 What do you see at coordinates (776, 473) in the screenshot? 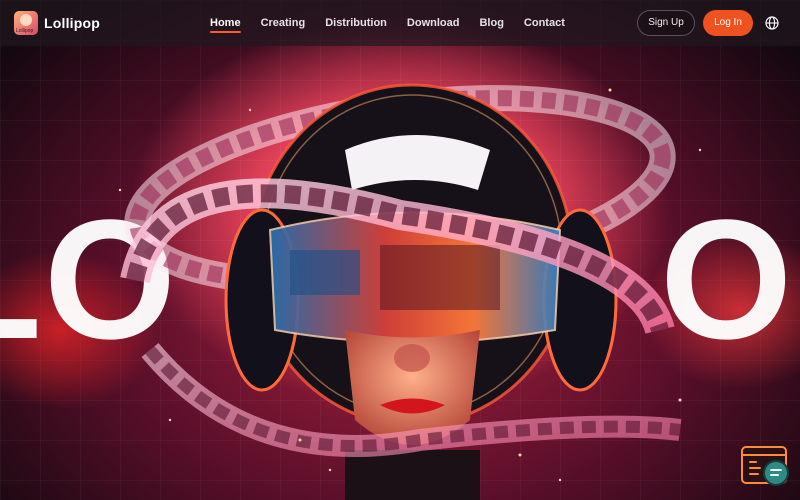
I see `chat-bubble-icon` at bounding box center [776, 473].